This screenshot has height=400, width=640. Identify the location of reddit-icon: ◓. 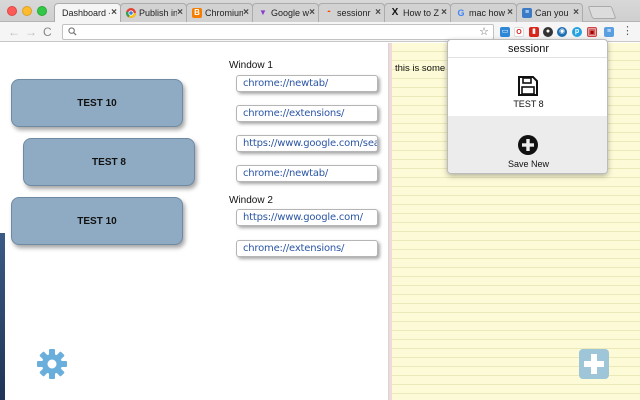
(329, 12).